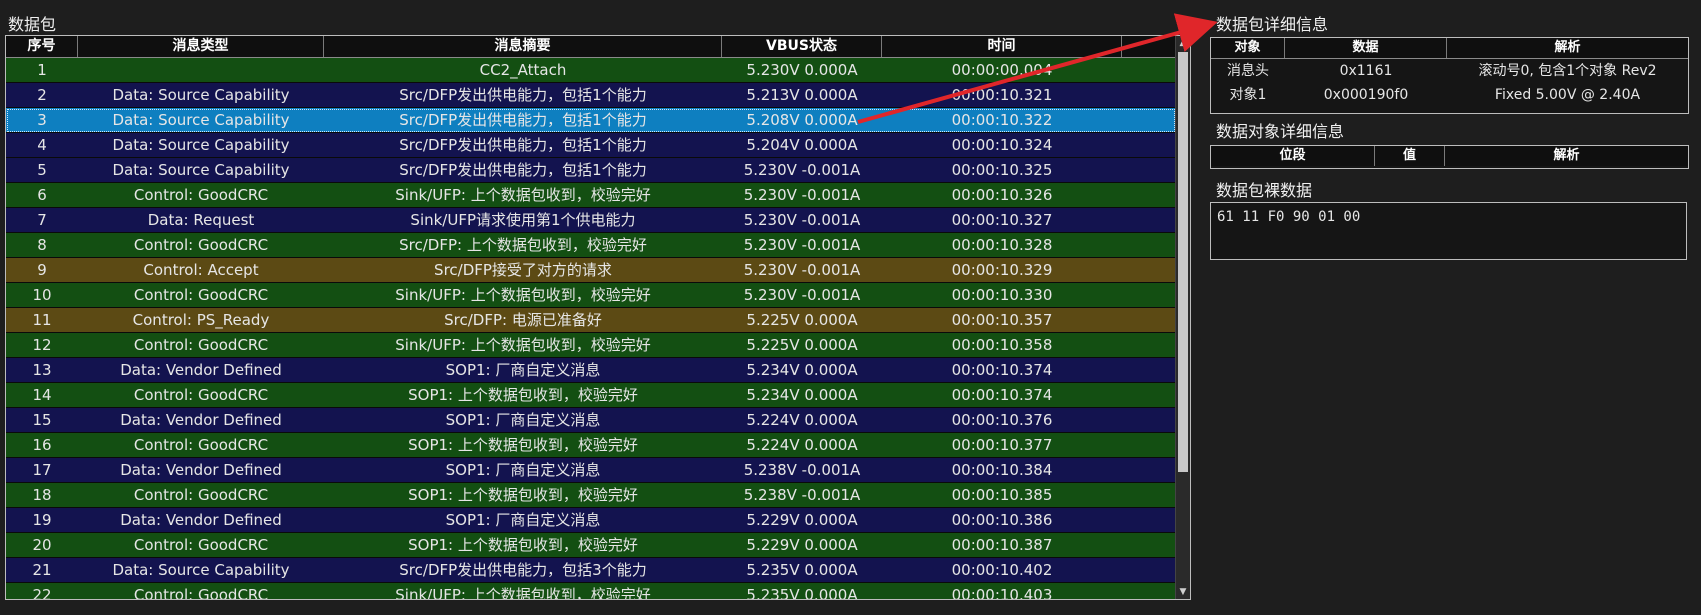 This screenshot has width=1701, height=615. Describe the element at coordinates (802, 320) in the screenshot. I see `row-vbus: 5.225V 0.000A` at that location.